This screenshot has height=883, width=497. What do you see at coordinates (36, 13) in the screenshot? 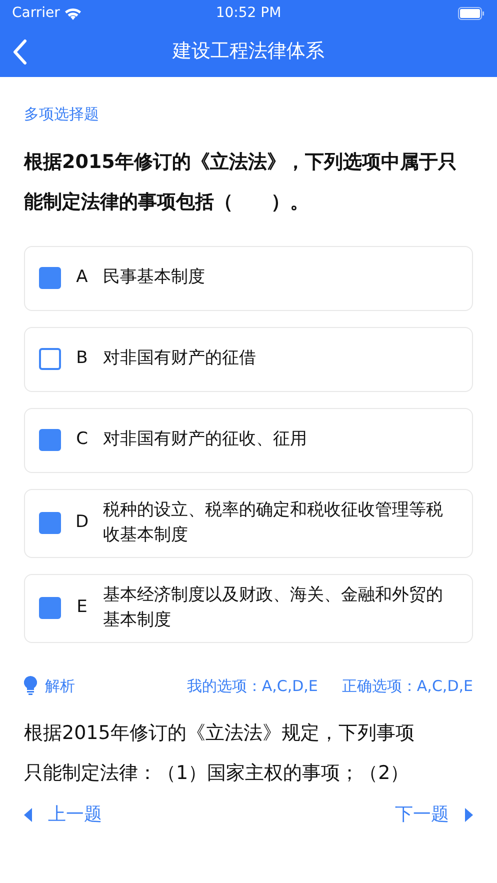
I see `carrier-label: Carrier` at bounding box center [36, 13].